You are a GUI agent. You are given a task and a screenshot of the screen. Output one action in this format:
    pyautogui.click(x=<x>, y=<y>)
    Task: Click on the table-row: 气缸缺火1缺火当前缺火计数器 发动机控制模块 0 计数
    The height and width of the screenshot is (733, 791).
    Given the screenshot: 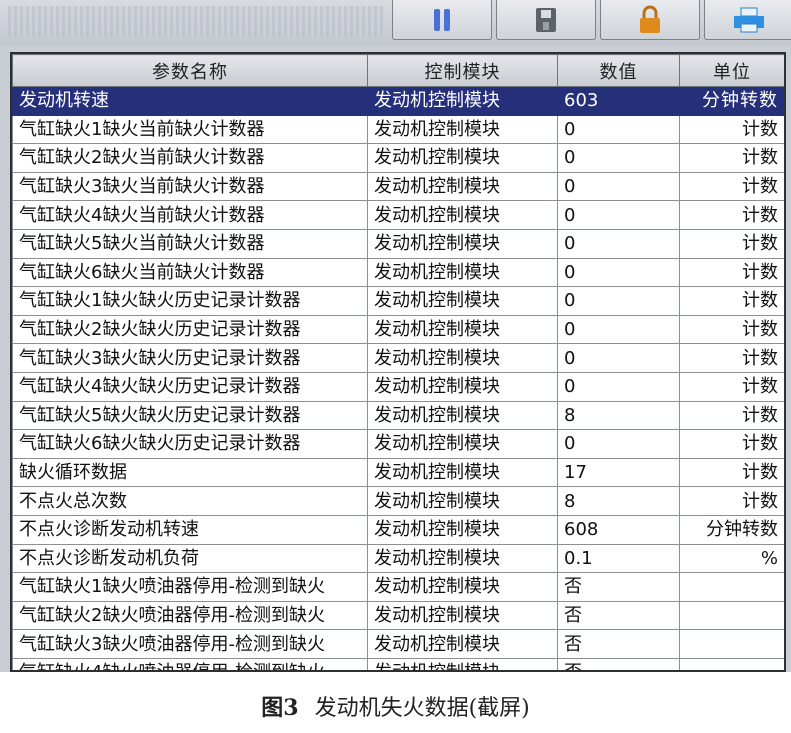 What is the action you would take?
    pyautogui.click(x=398, y=129)
    